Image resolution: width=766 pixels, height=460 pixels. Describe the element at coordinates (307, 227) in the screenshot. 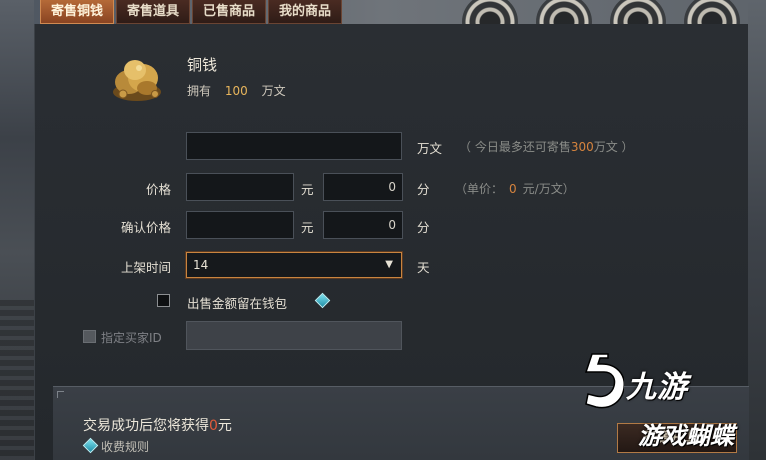

I see `confirm-yuan-unit: 元` at that location.